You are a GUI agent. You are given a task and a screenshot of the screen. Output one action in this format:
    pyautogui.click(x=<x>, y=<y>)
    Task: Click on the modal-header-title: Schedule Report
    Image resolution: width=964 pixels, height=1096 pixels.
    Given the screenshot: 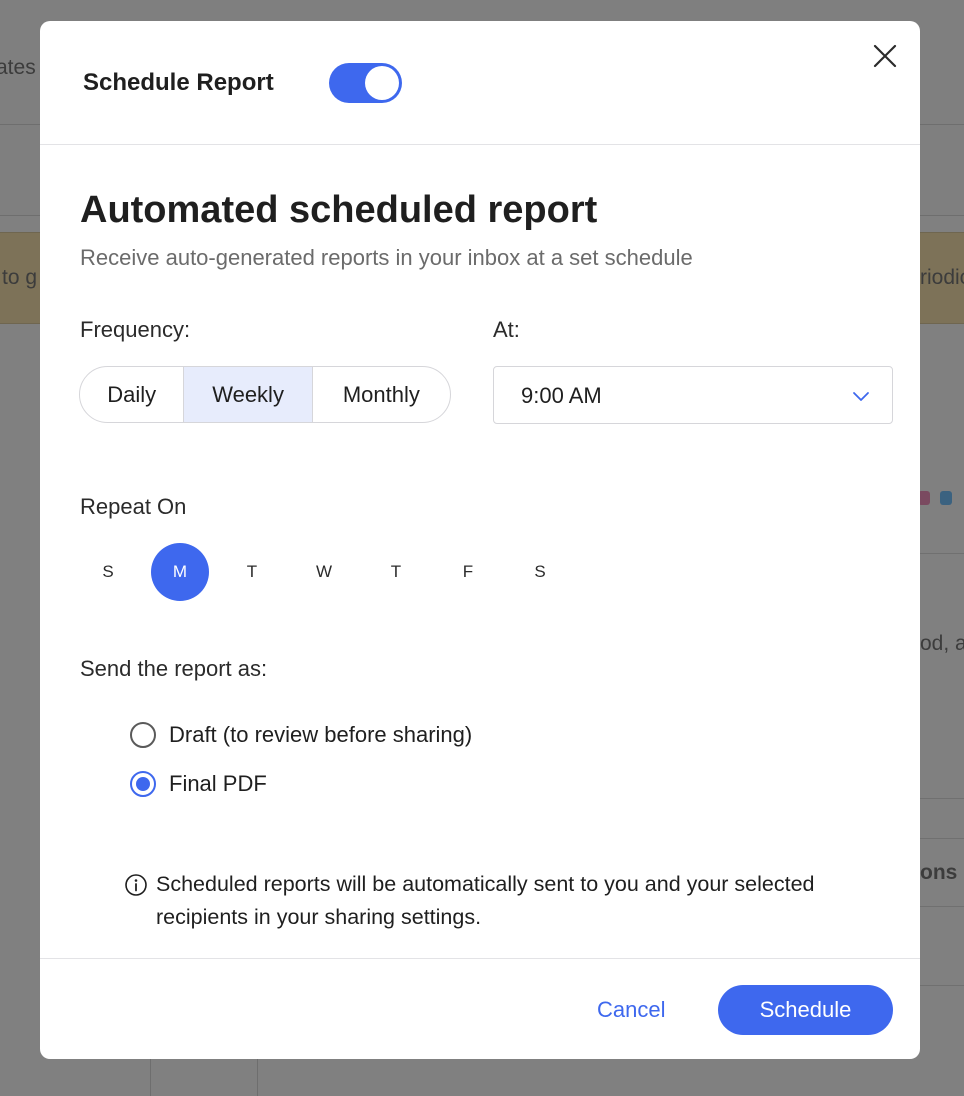 What is the action you would take?
    pyautogui.click(x=178, y=82)
    